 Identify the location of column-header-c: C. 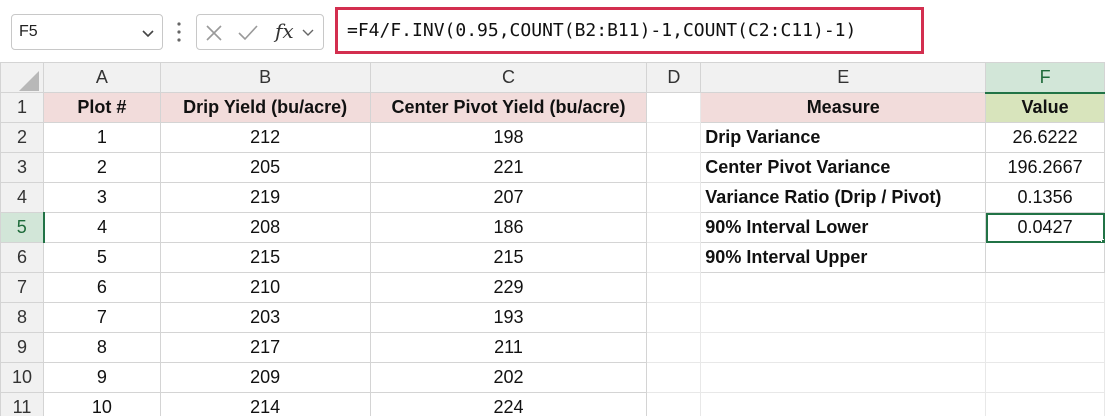
(508, 77).